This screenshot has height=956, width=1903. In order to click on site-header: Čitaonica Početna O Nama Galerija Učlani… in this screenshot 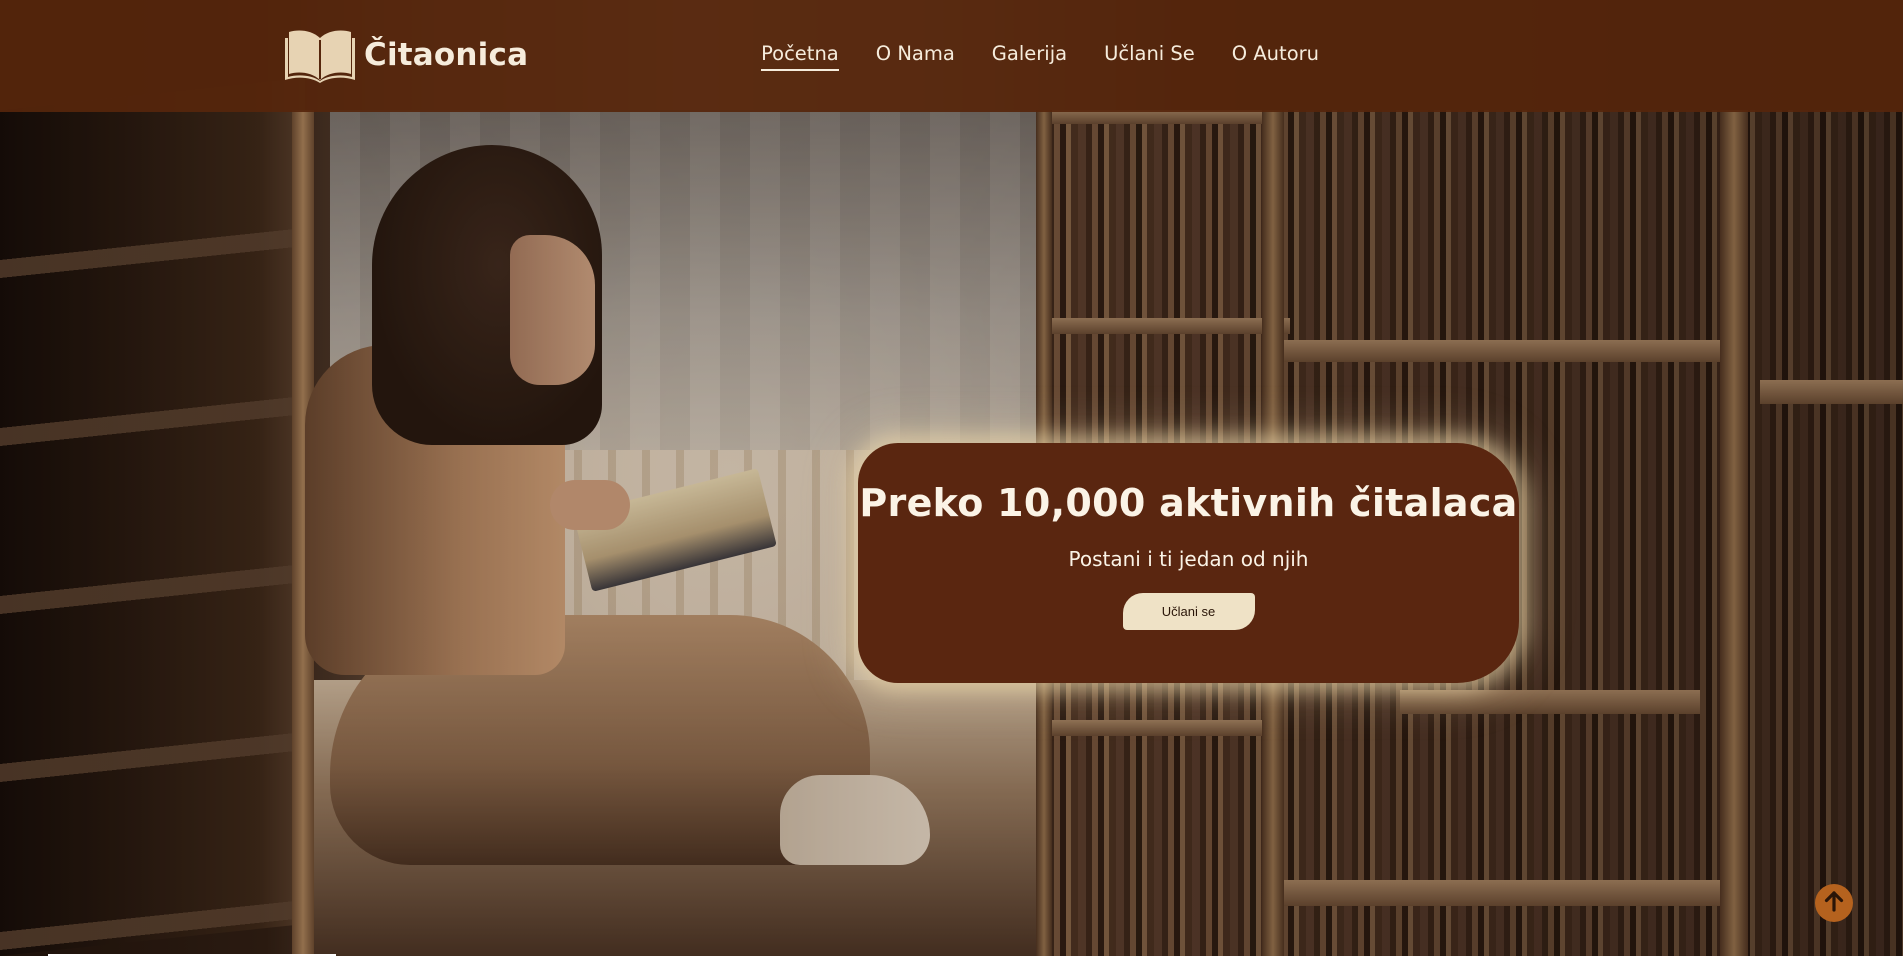, I will do `click(951, 56)`.